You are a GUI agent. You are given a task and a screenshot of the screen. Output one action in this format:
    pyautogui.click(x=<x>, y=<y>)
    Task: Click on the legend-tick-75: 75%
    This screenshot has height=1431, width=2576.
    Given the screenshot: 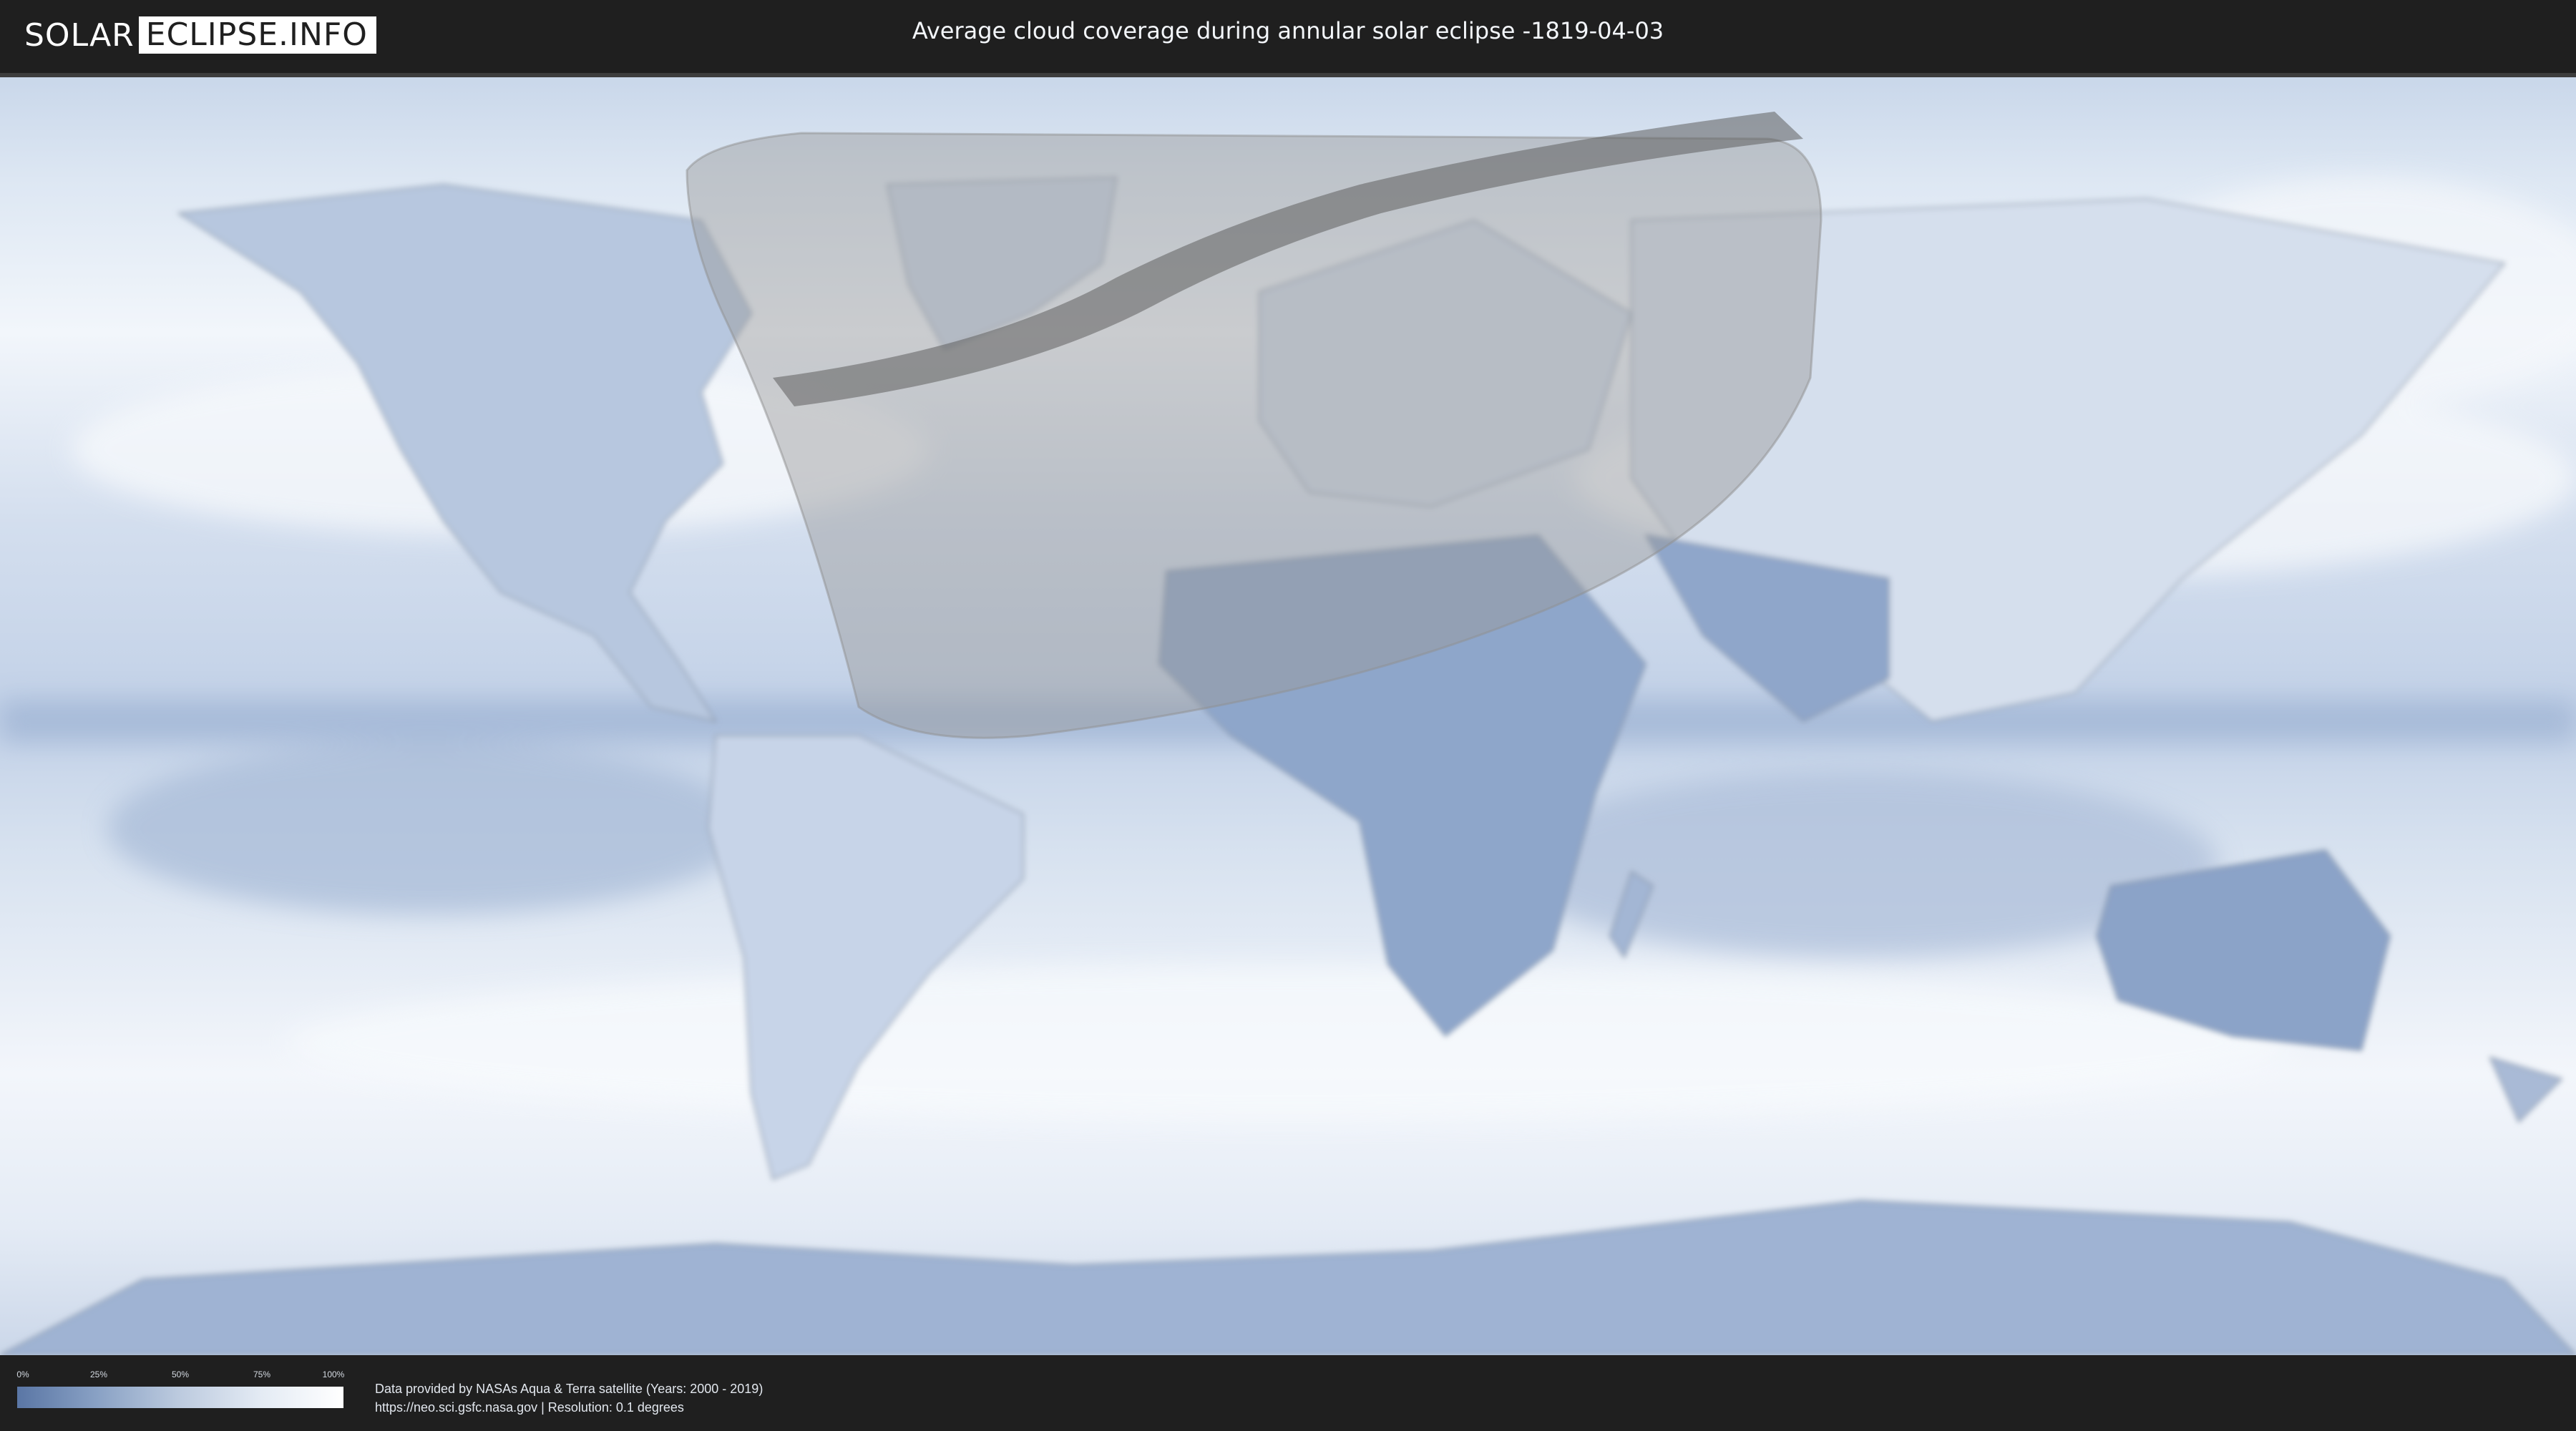 What is the action you would take?
    pyautogui.click(x=262, y=1374)
    